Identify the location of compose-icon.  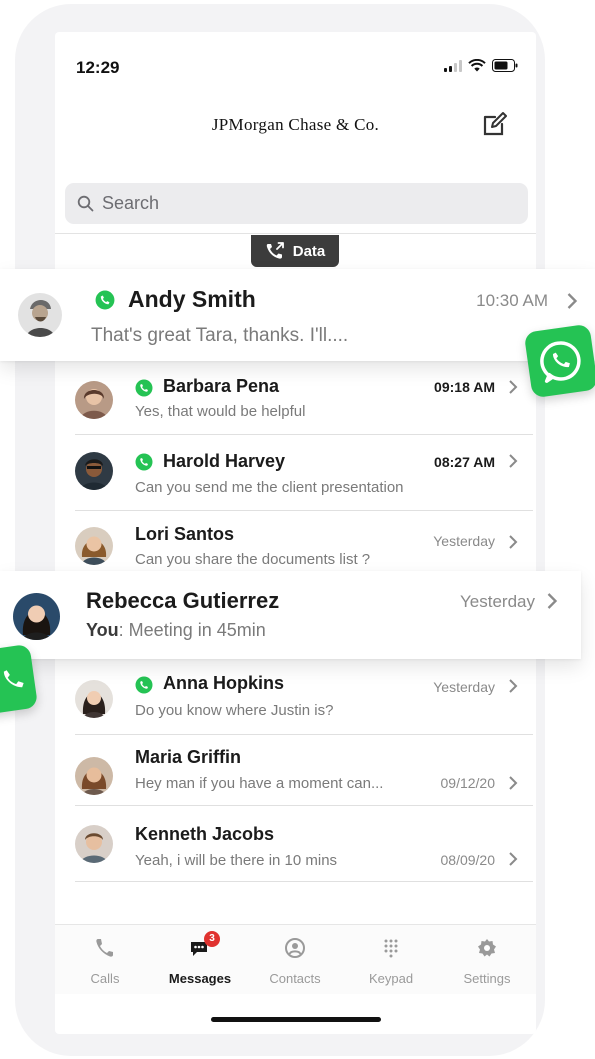
(495, 124).